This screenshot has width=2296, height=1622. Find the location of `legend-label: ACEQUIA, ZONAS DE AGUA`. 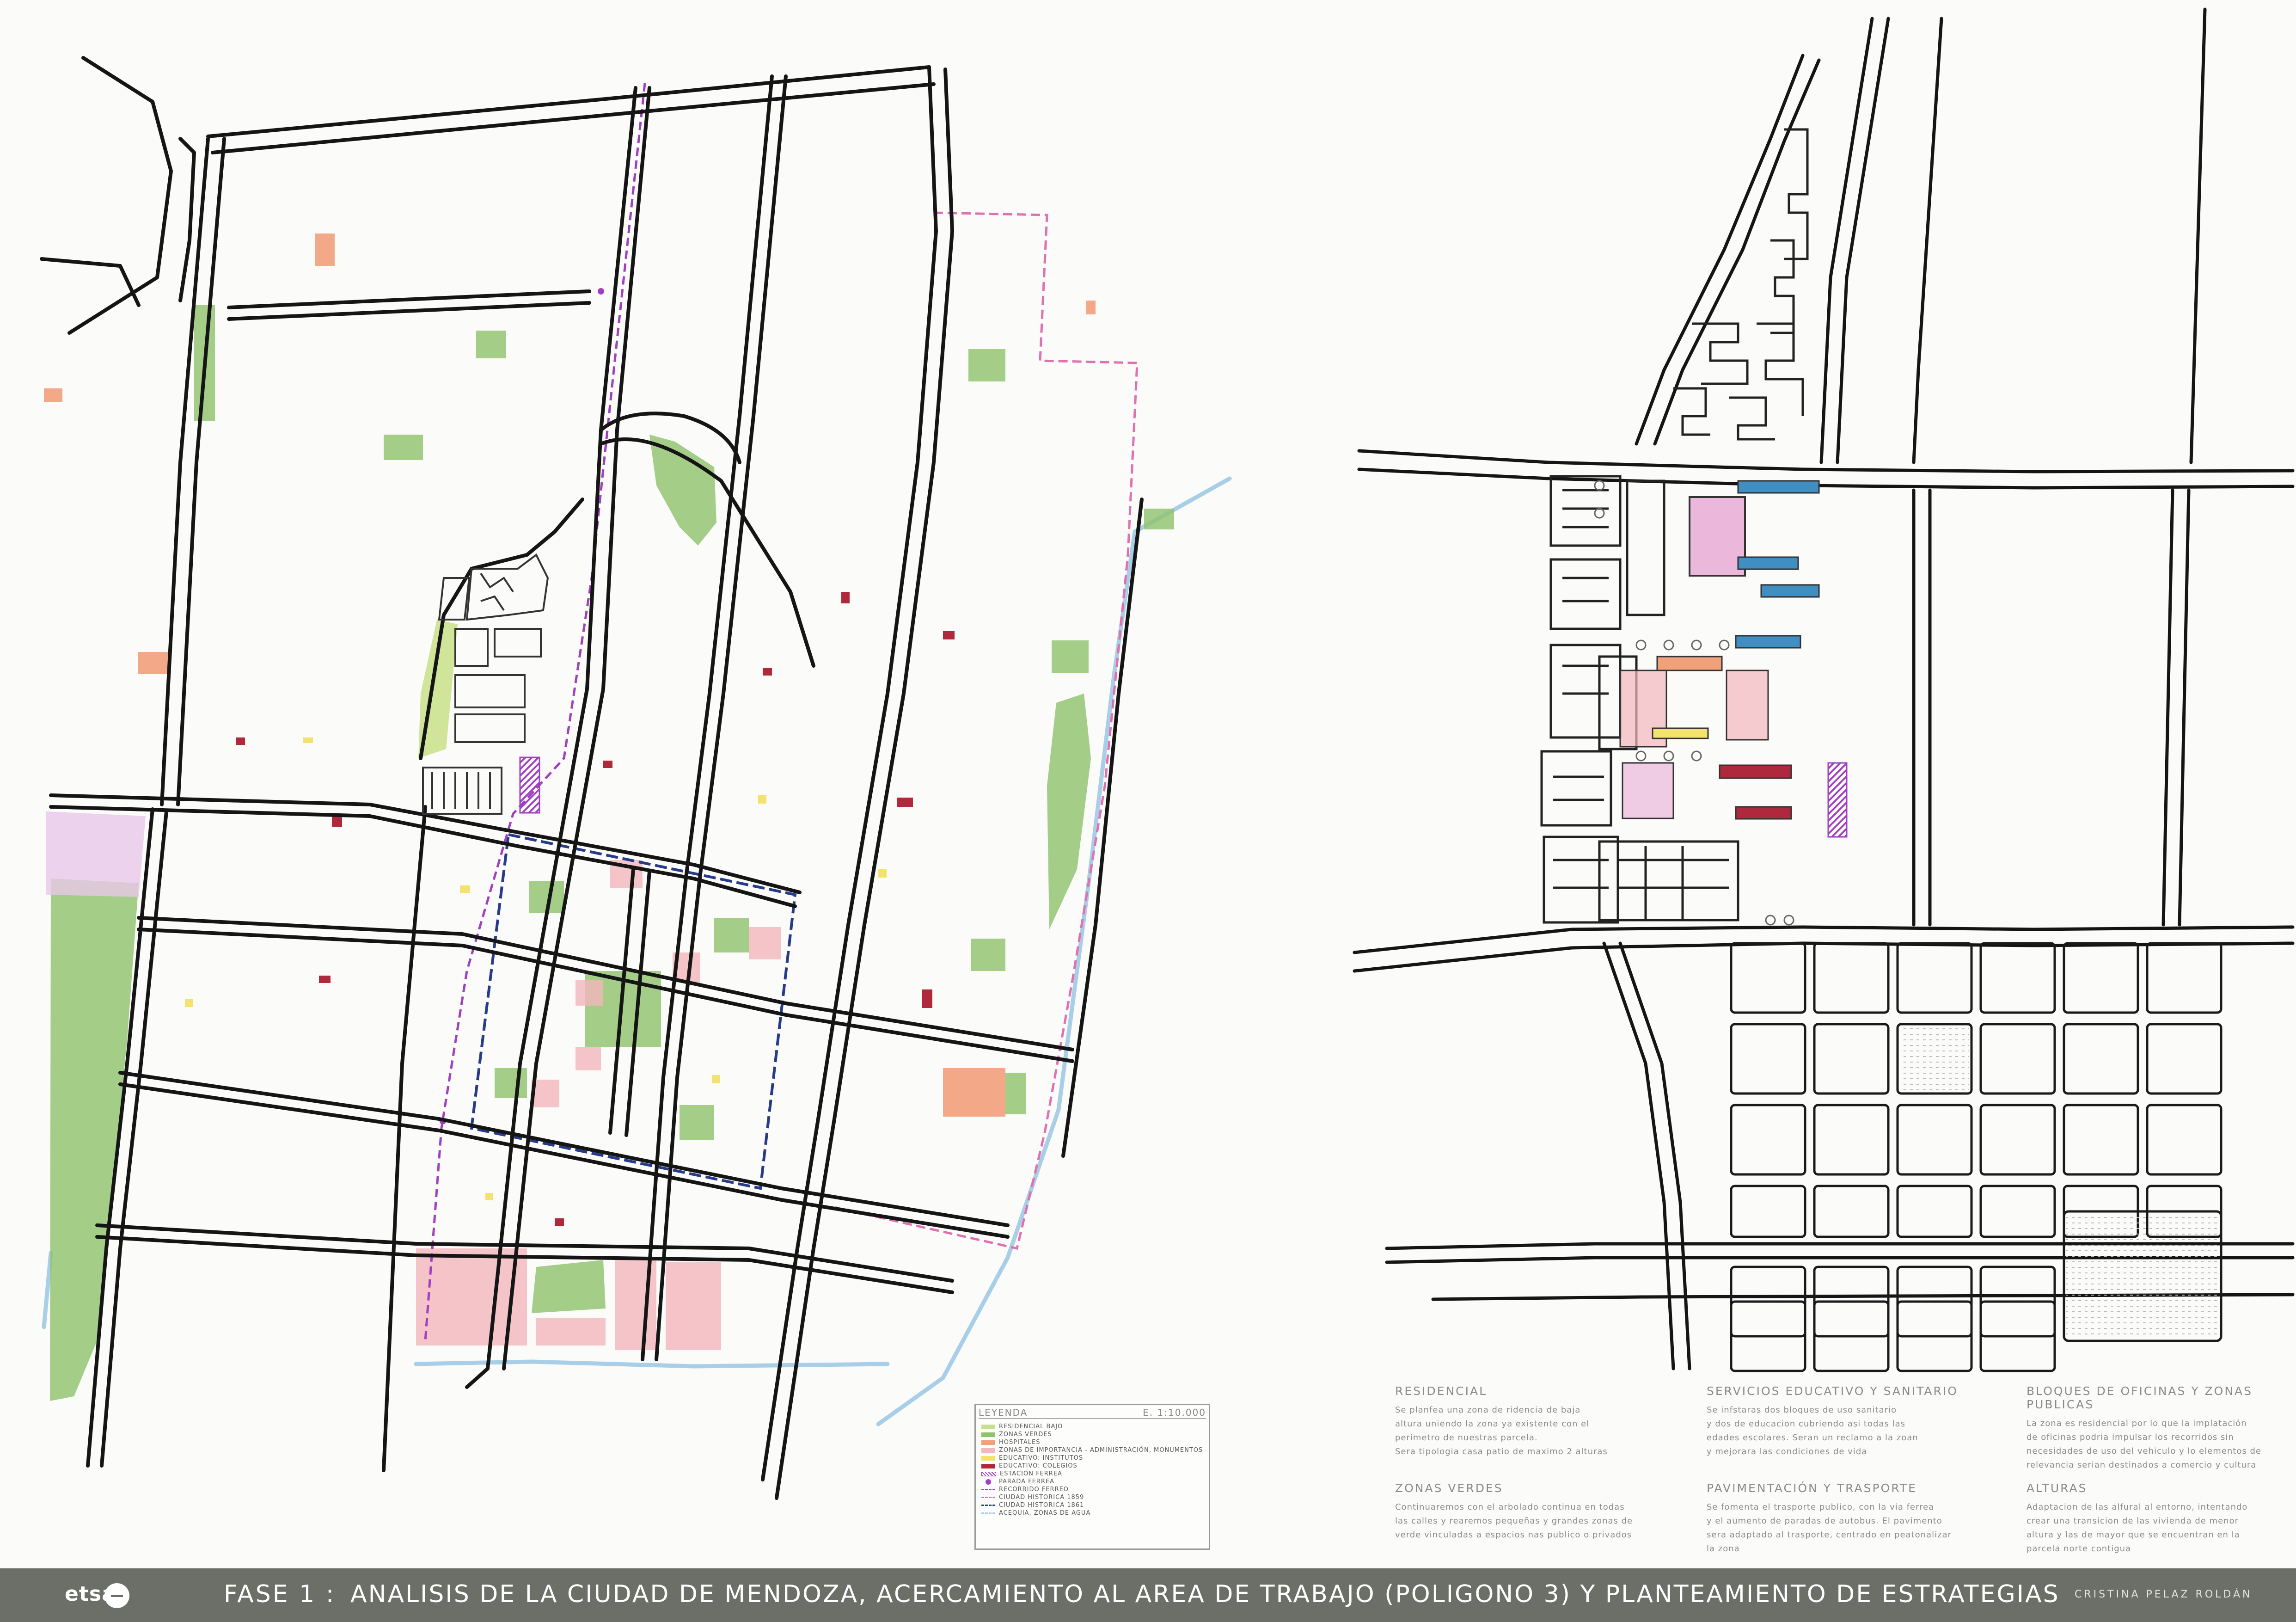

legend-label: ACEQUIA, ZONAS DE AGUA is located at coordinates (1045, 1513).